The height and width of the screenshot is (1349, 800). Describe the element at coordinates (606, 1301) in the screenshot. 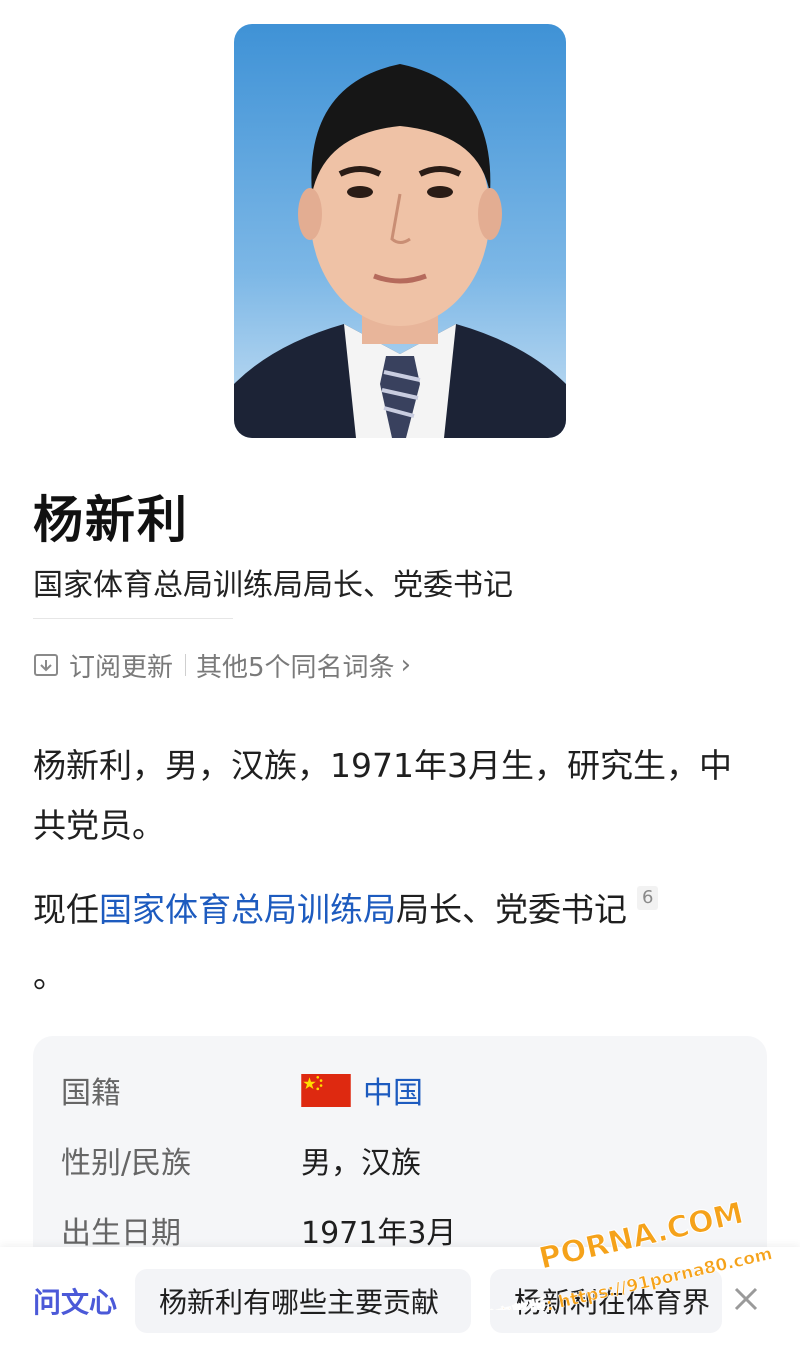

I see `suggestion-chip: 杨新利在体育界` at that location.